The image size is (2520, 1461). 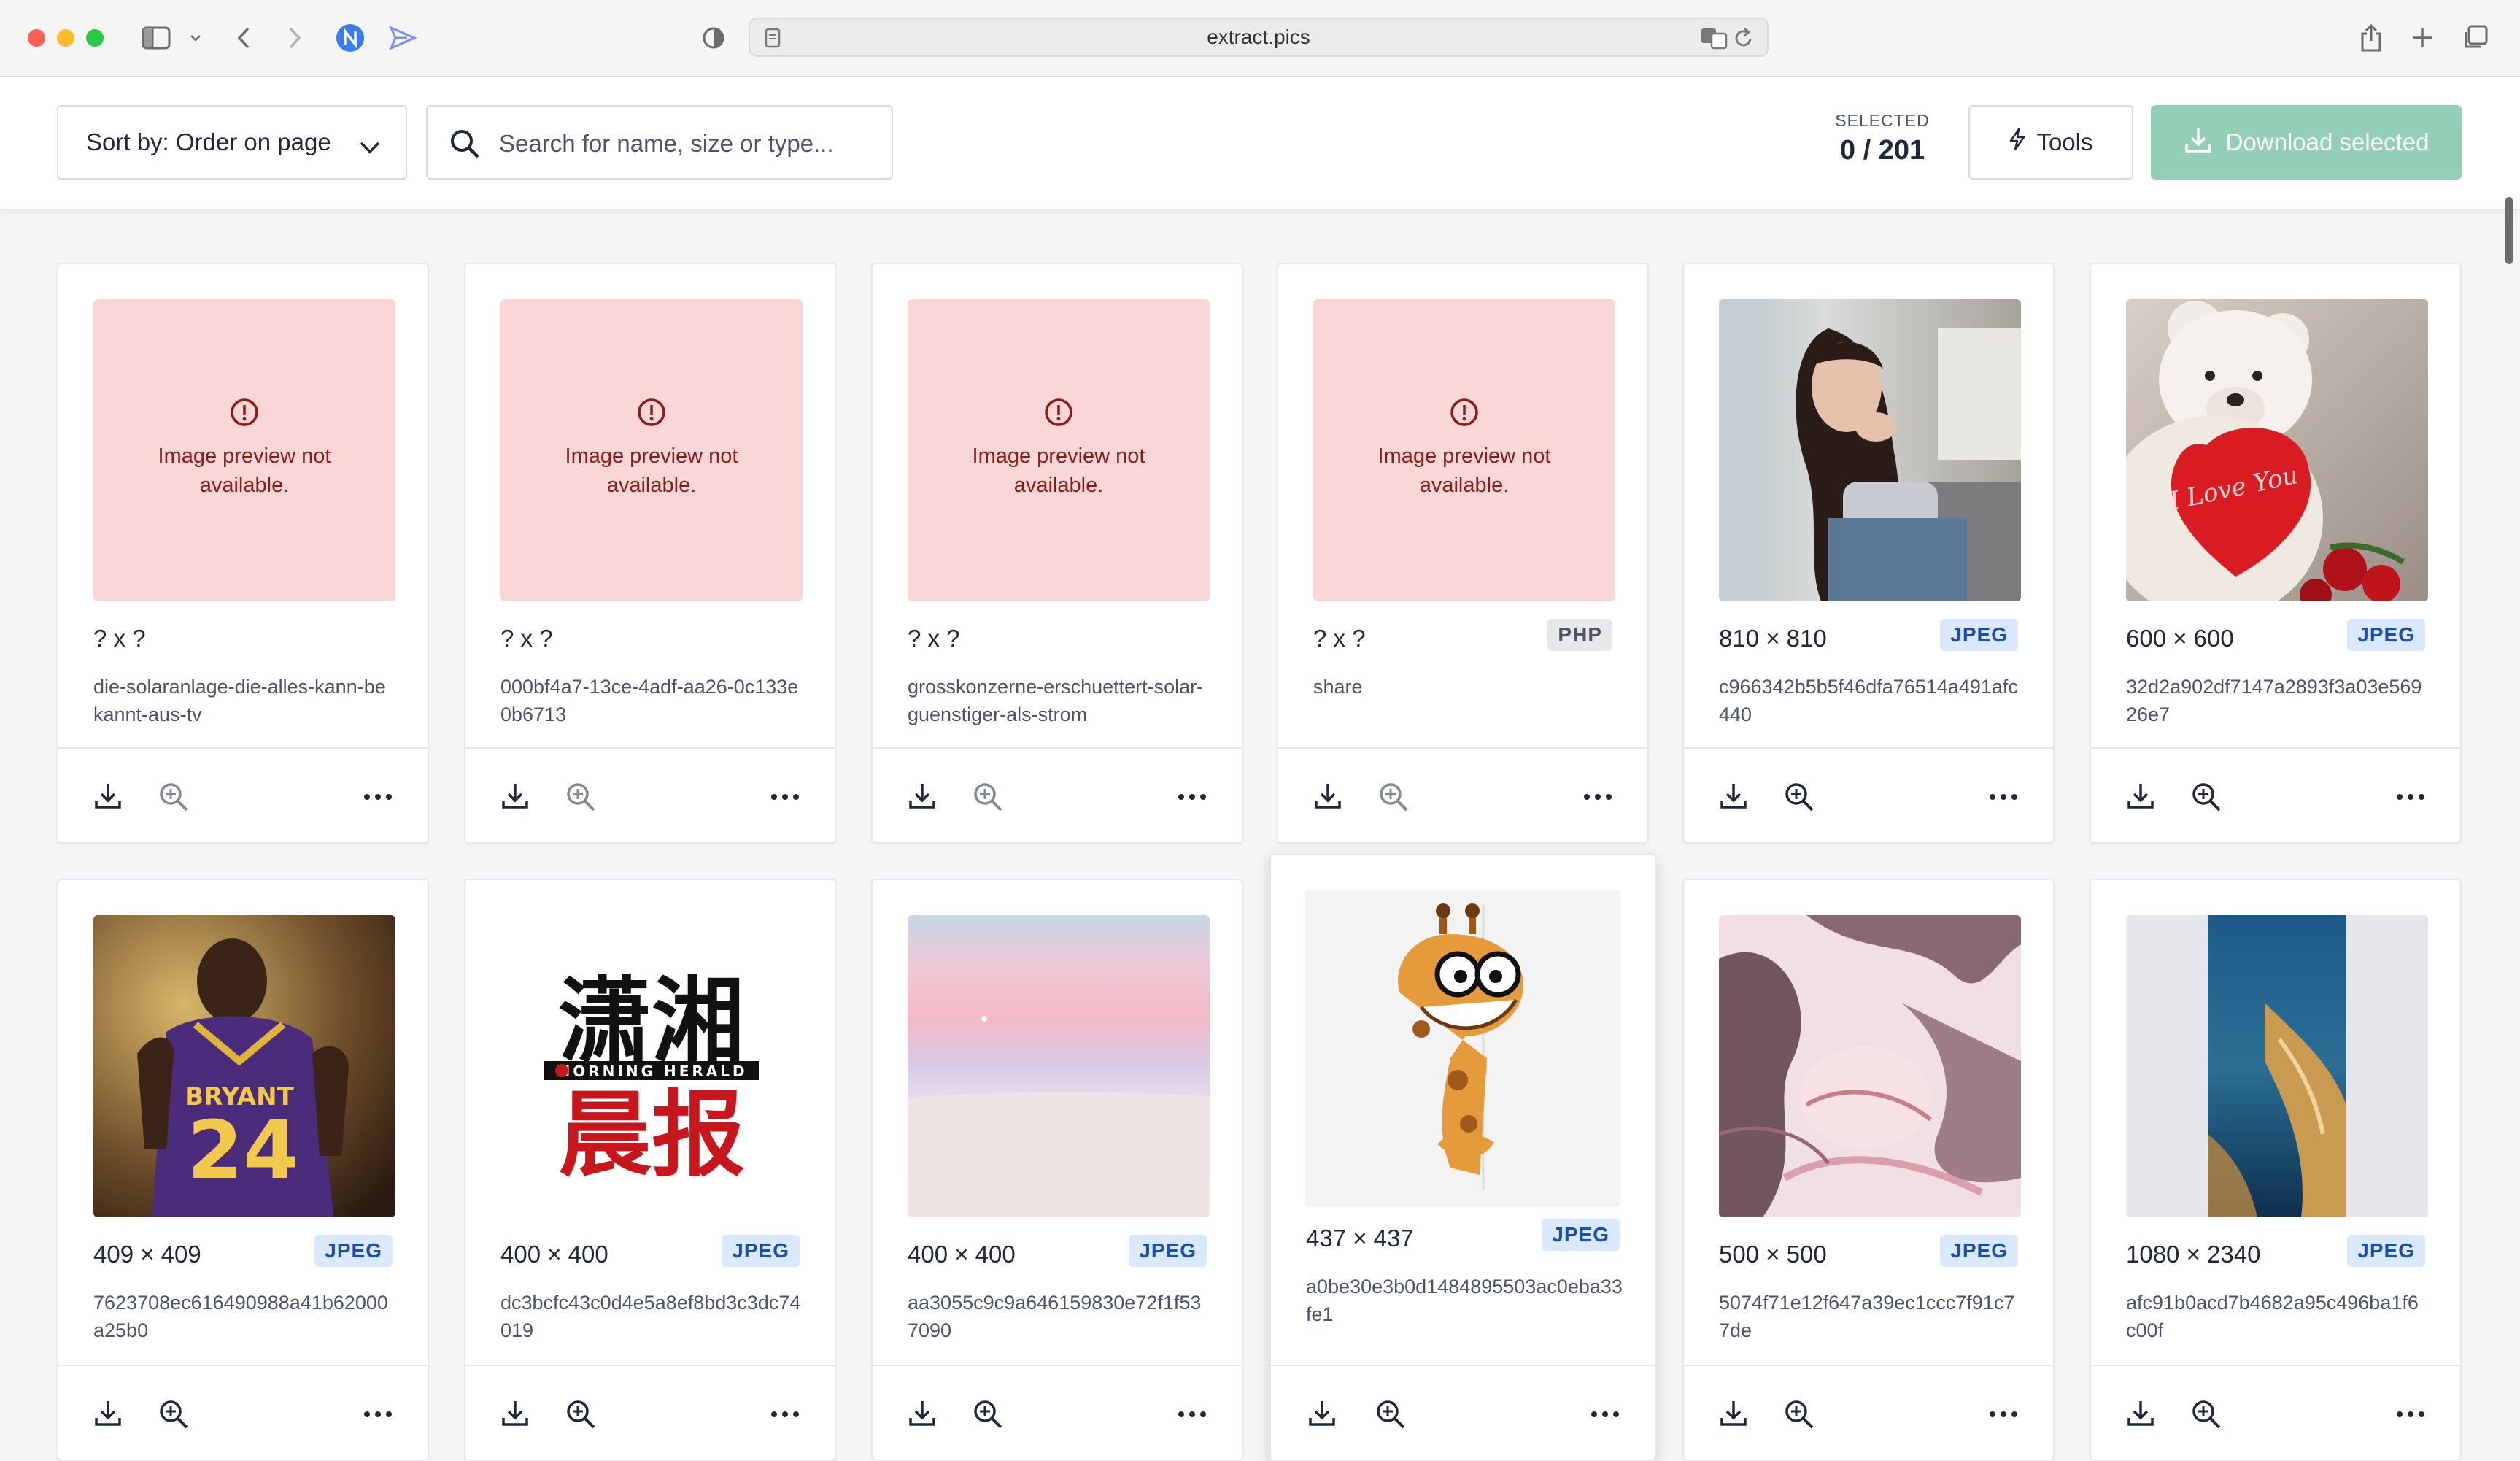 What do you see at coordinates (240, 1316) in the screenshot?
I see `image-filename: 7623708ec616490988a41b62000a25b0` at bounding box center [240, 1316].